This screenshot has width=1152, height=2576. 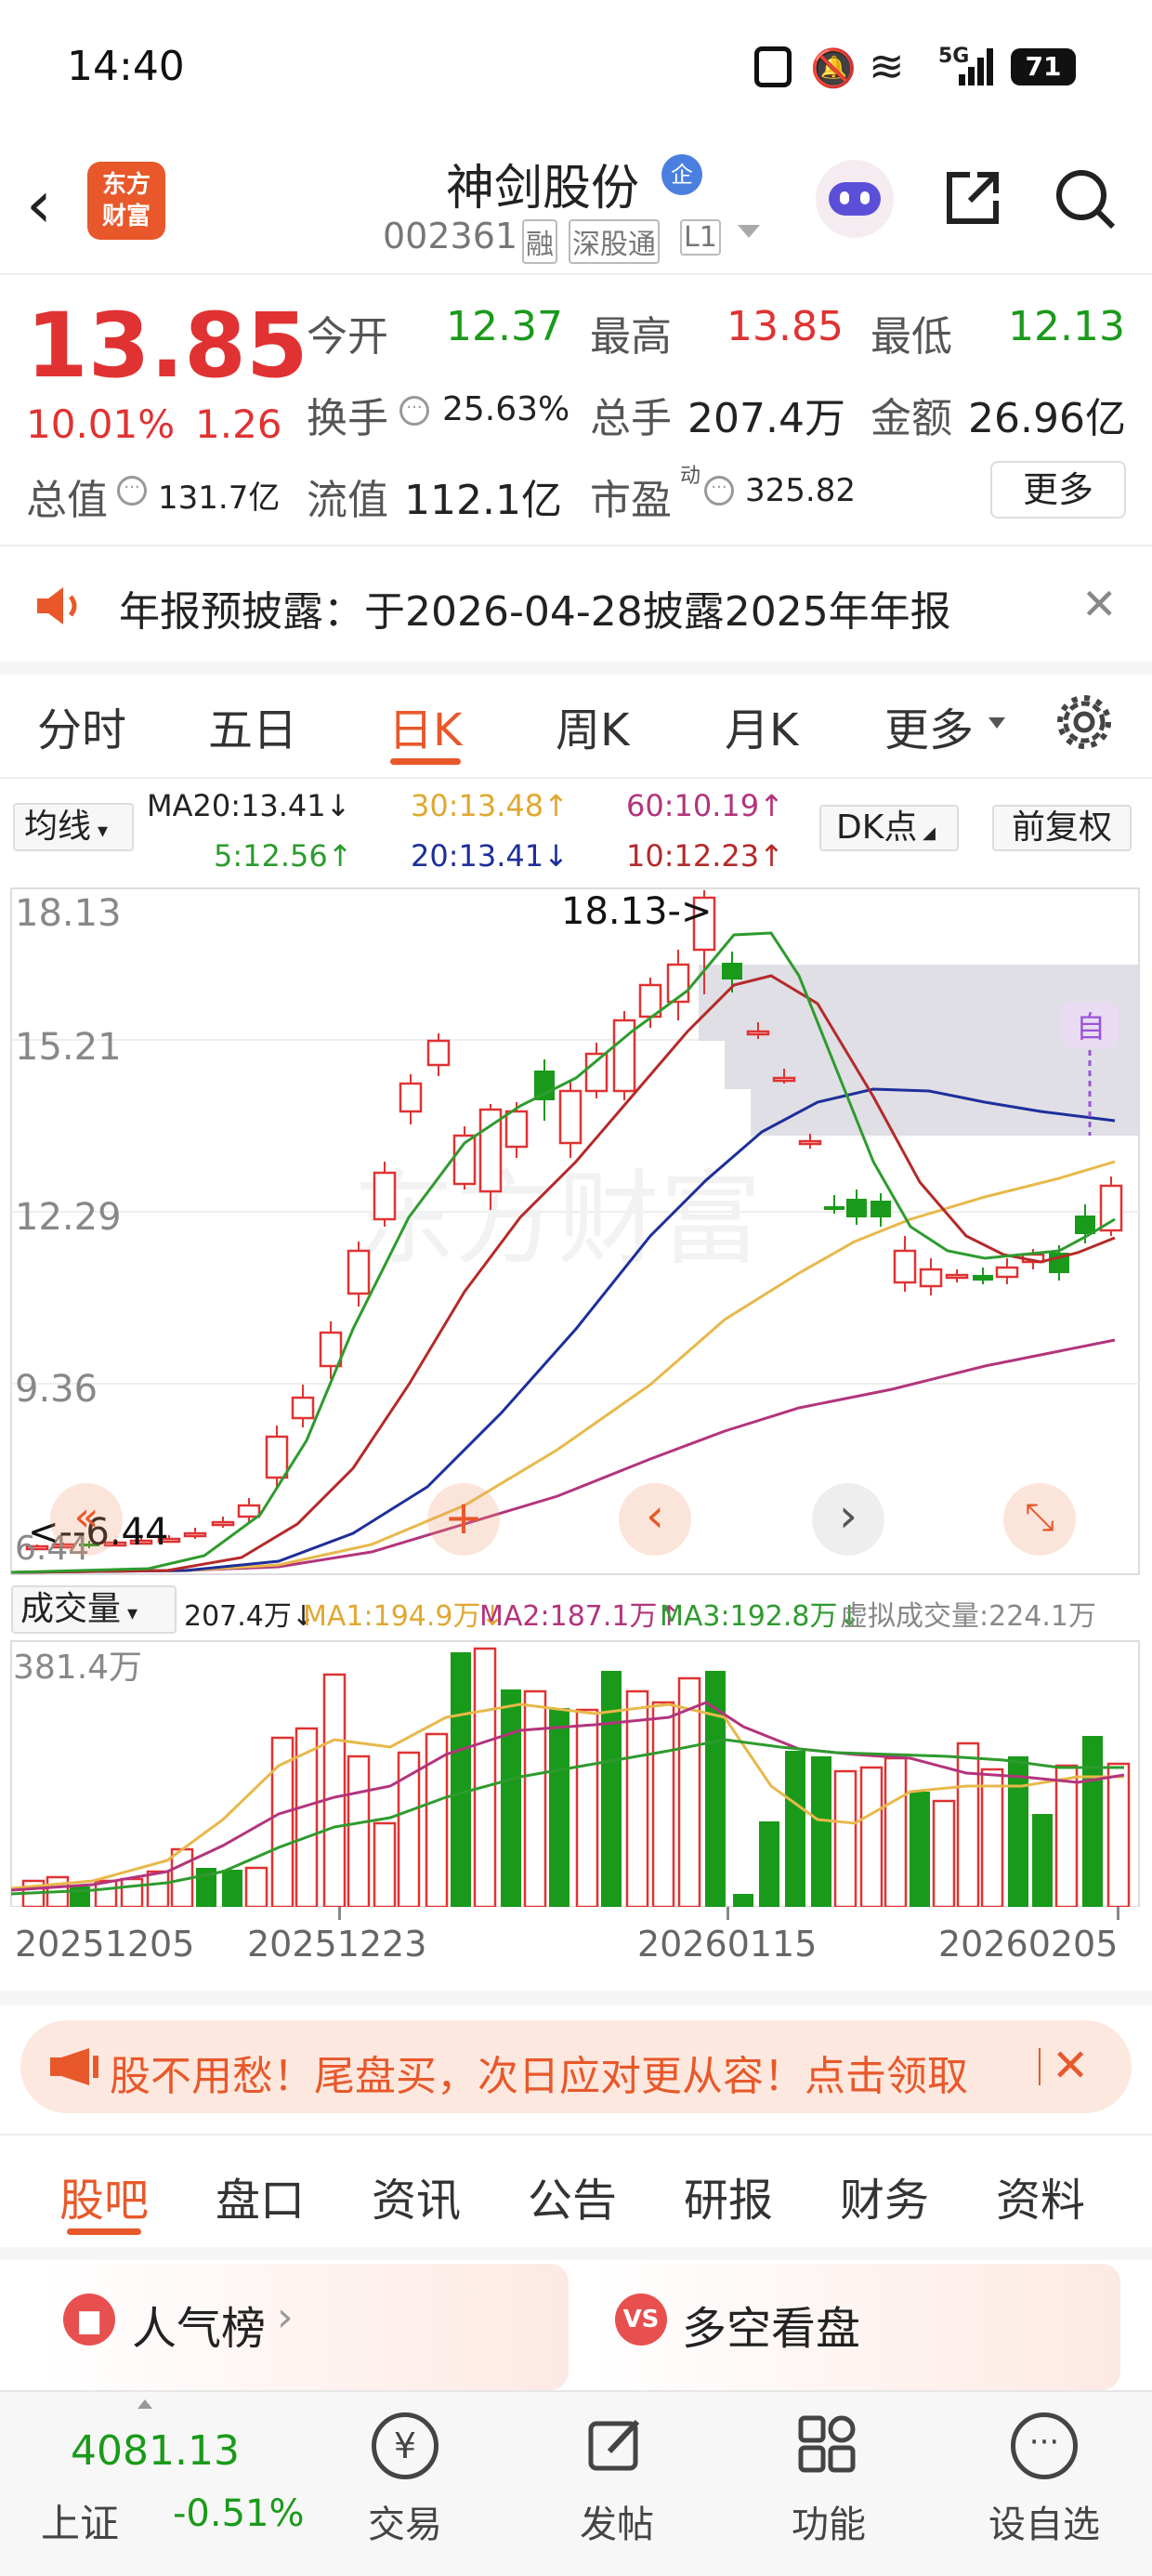 What do you see at coordinates (347, 500) in the screenshot?
I see `label-float-cap: 流值` at bounding box center [347, 500].